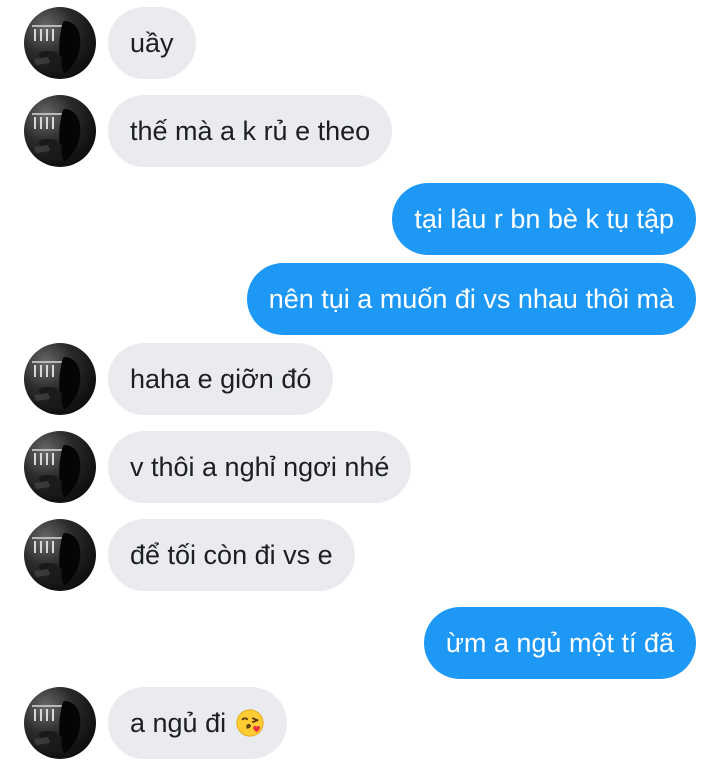  I want to click on message-row-outgoing: ừm a ngủ một tí đã, so click(360, 643).